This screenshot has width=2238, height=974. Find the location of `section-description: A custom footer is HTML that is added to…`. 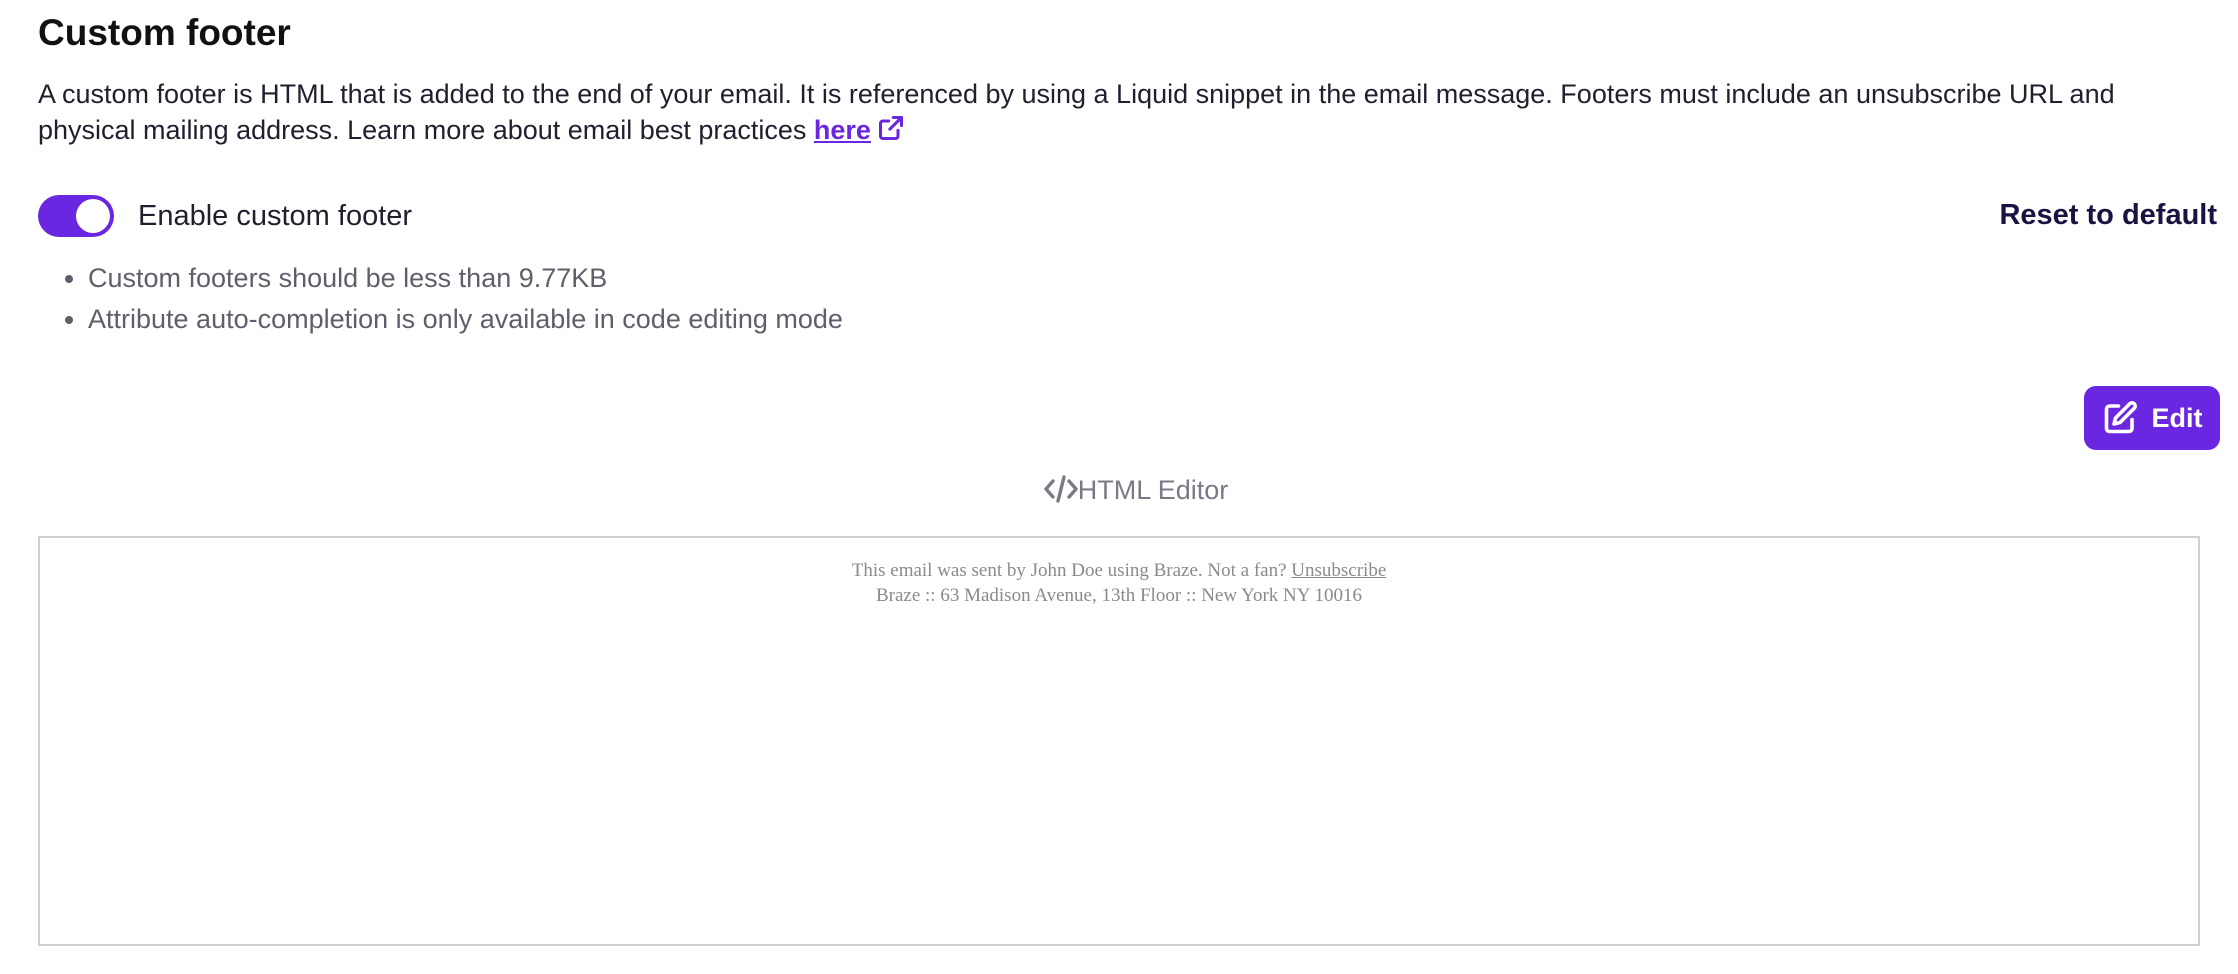

section-description: A custom footer is HTML that is added to… is located at coordinates (1128, 112).